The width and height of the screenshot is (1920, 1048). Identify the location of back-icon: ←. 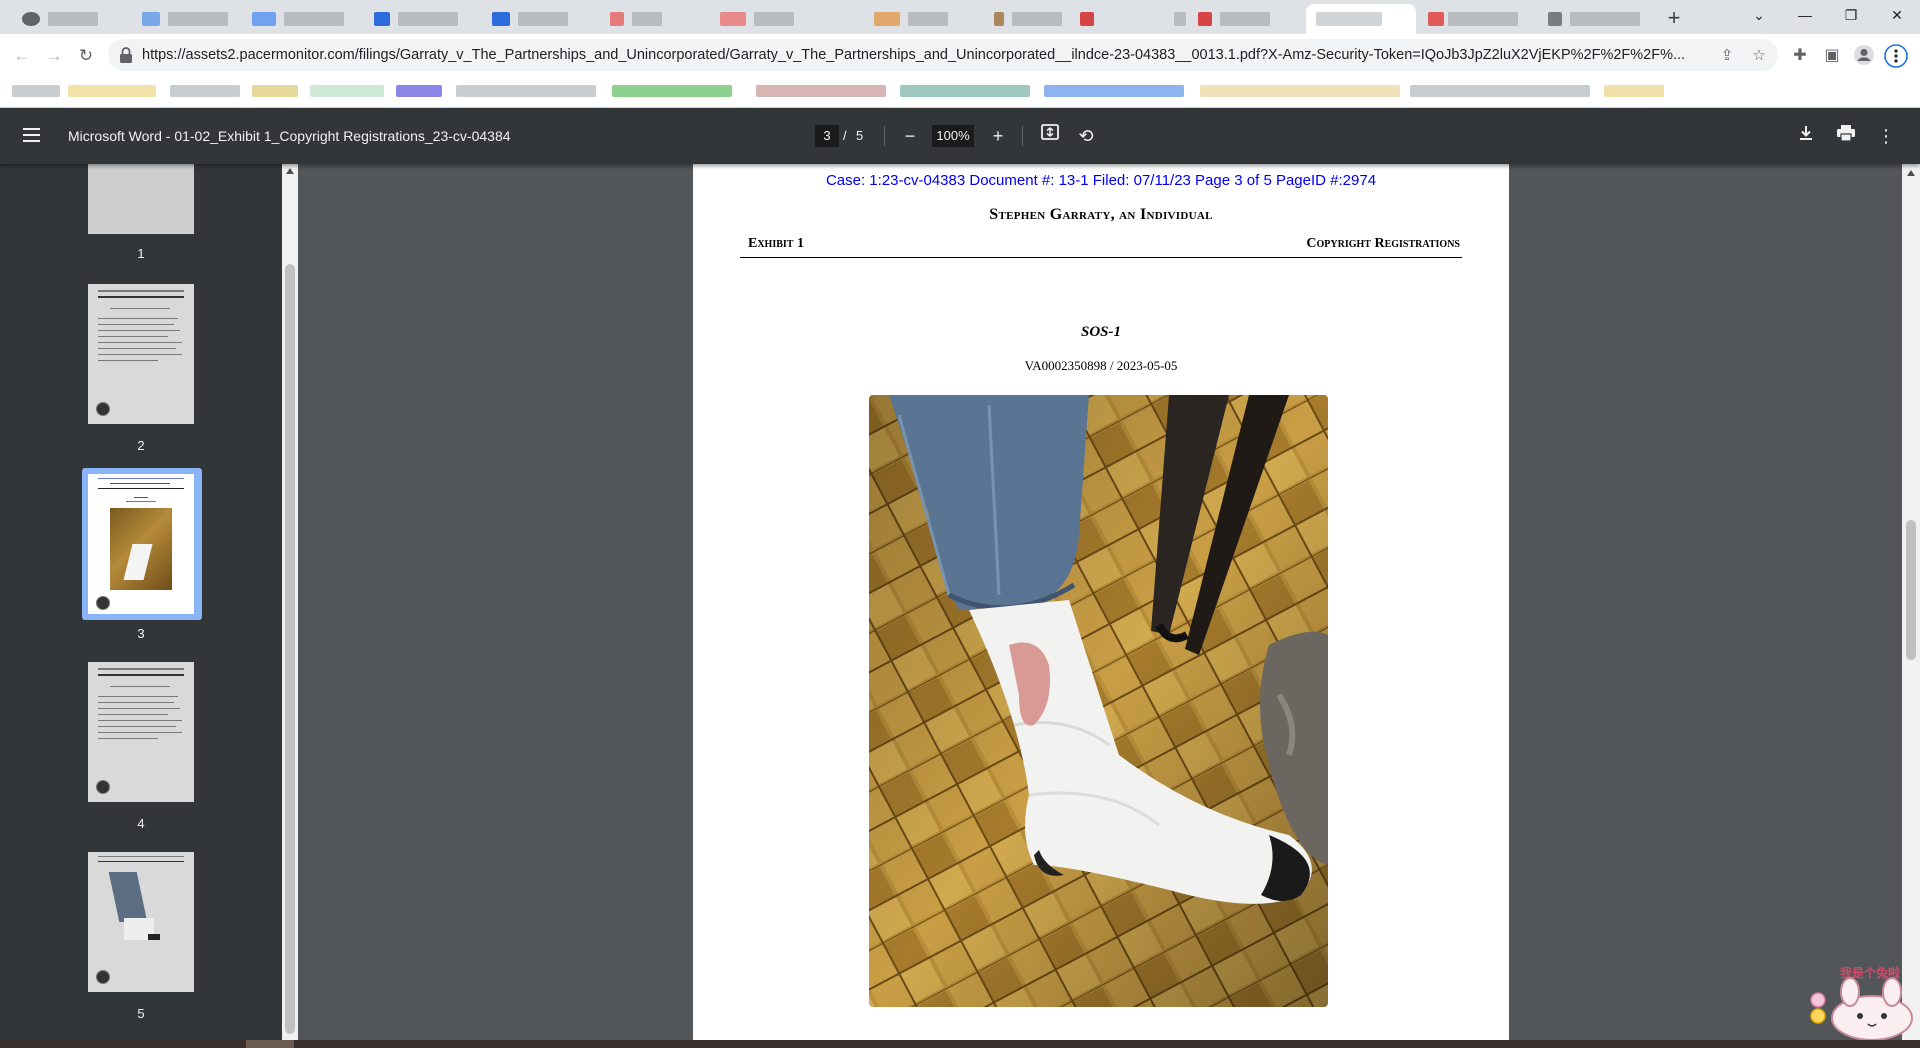
(22, 56).